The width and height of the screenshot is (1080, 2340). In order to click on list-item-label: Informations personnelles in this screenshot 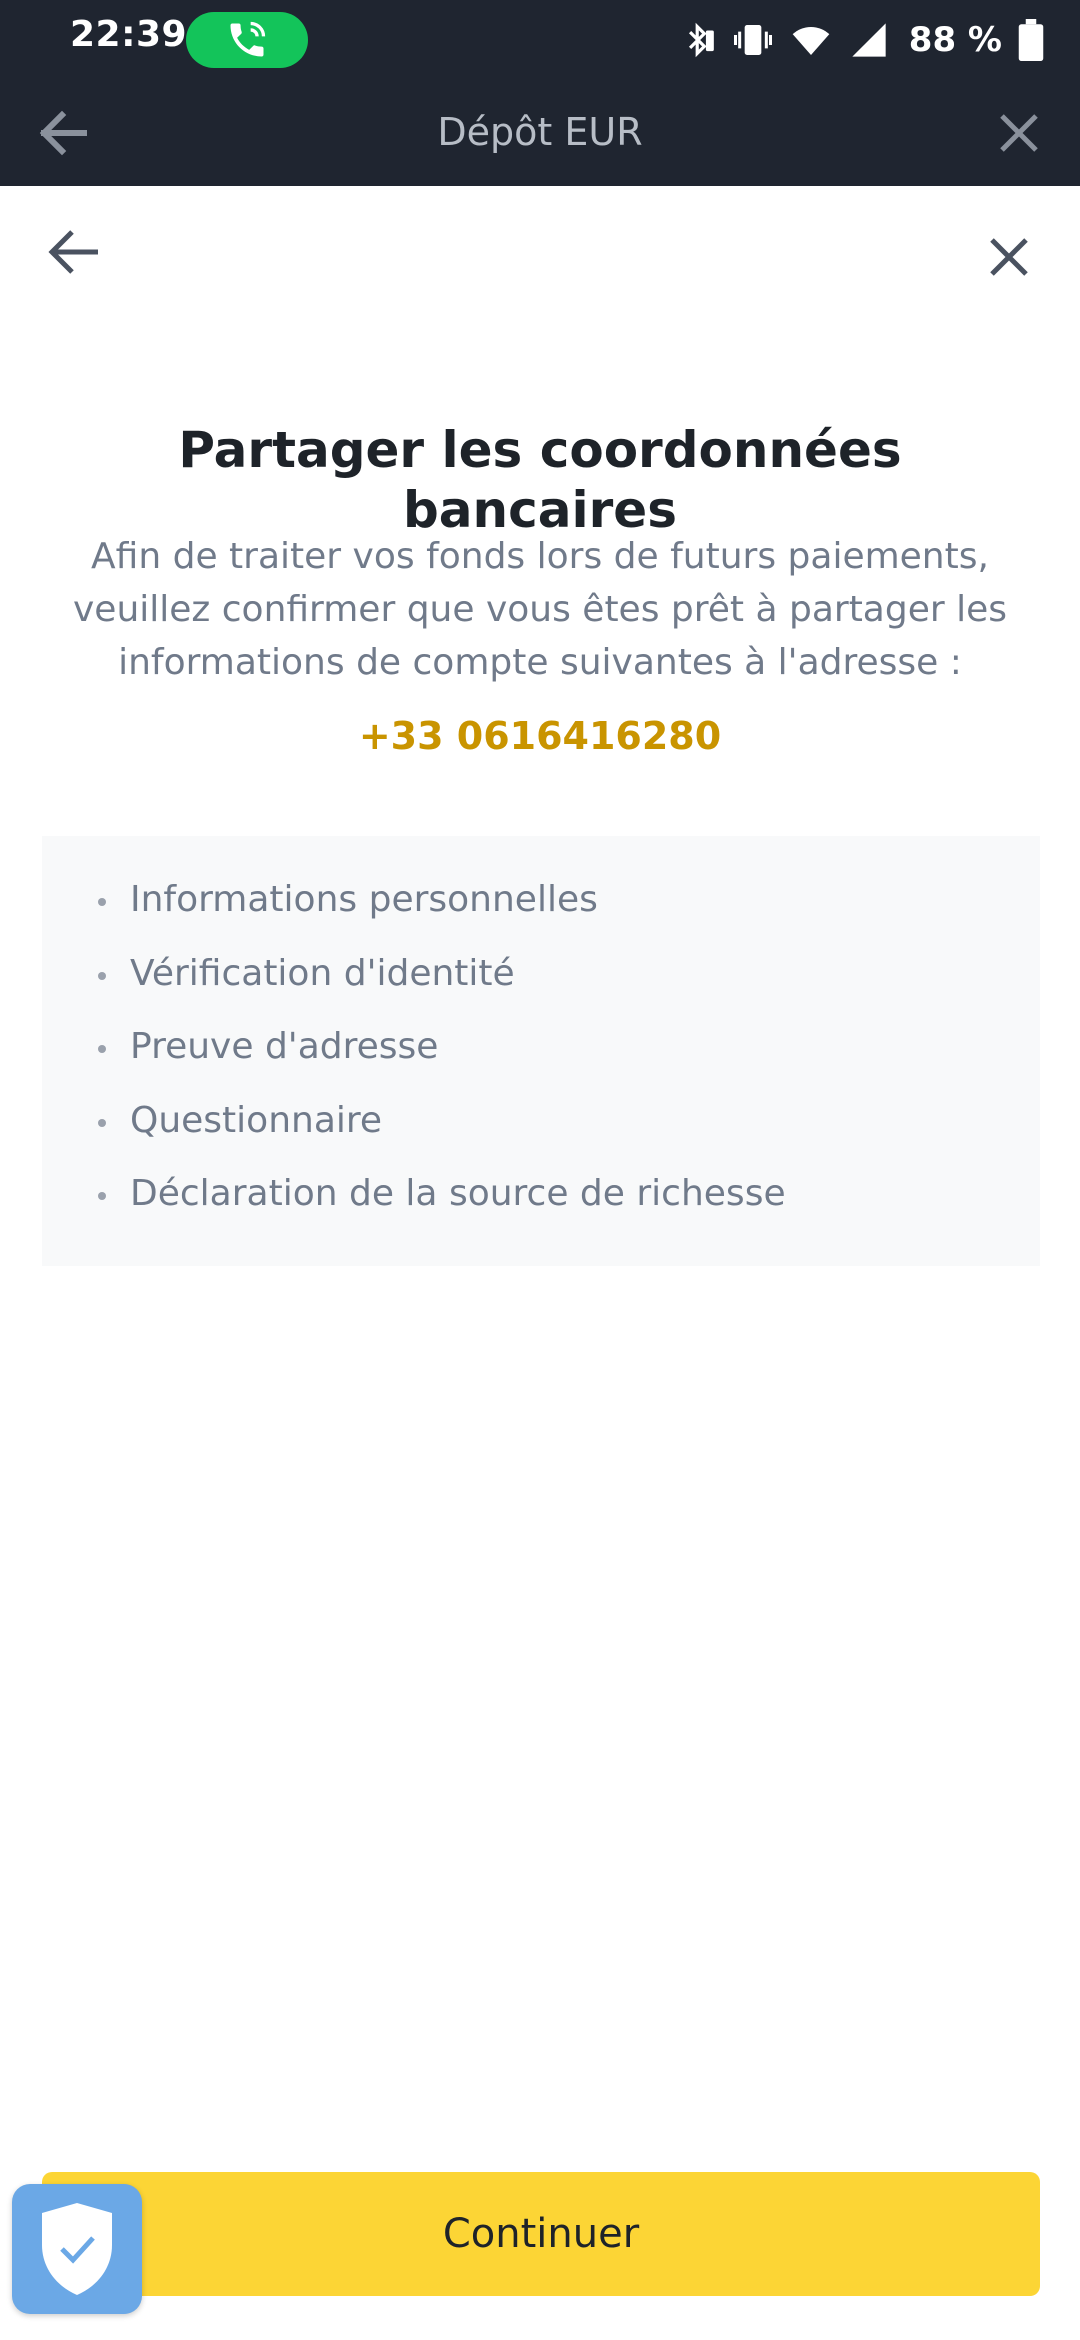, I will do `click(364, 899)`.